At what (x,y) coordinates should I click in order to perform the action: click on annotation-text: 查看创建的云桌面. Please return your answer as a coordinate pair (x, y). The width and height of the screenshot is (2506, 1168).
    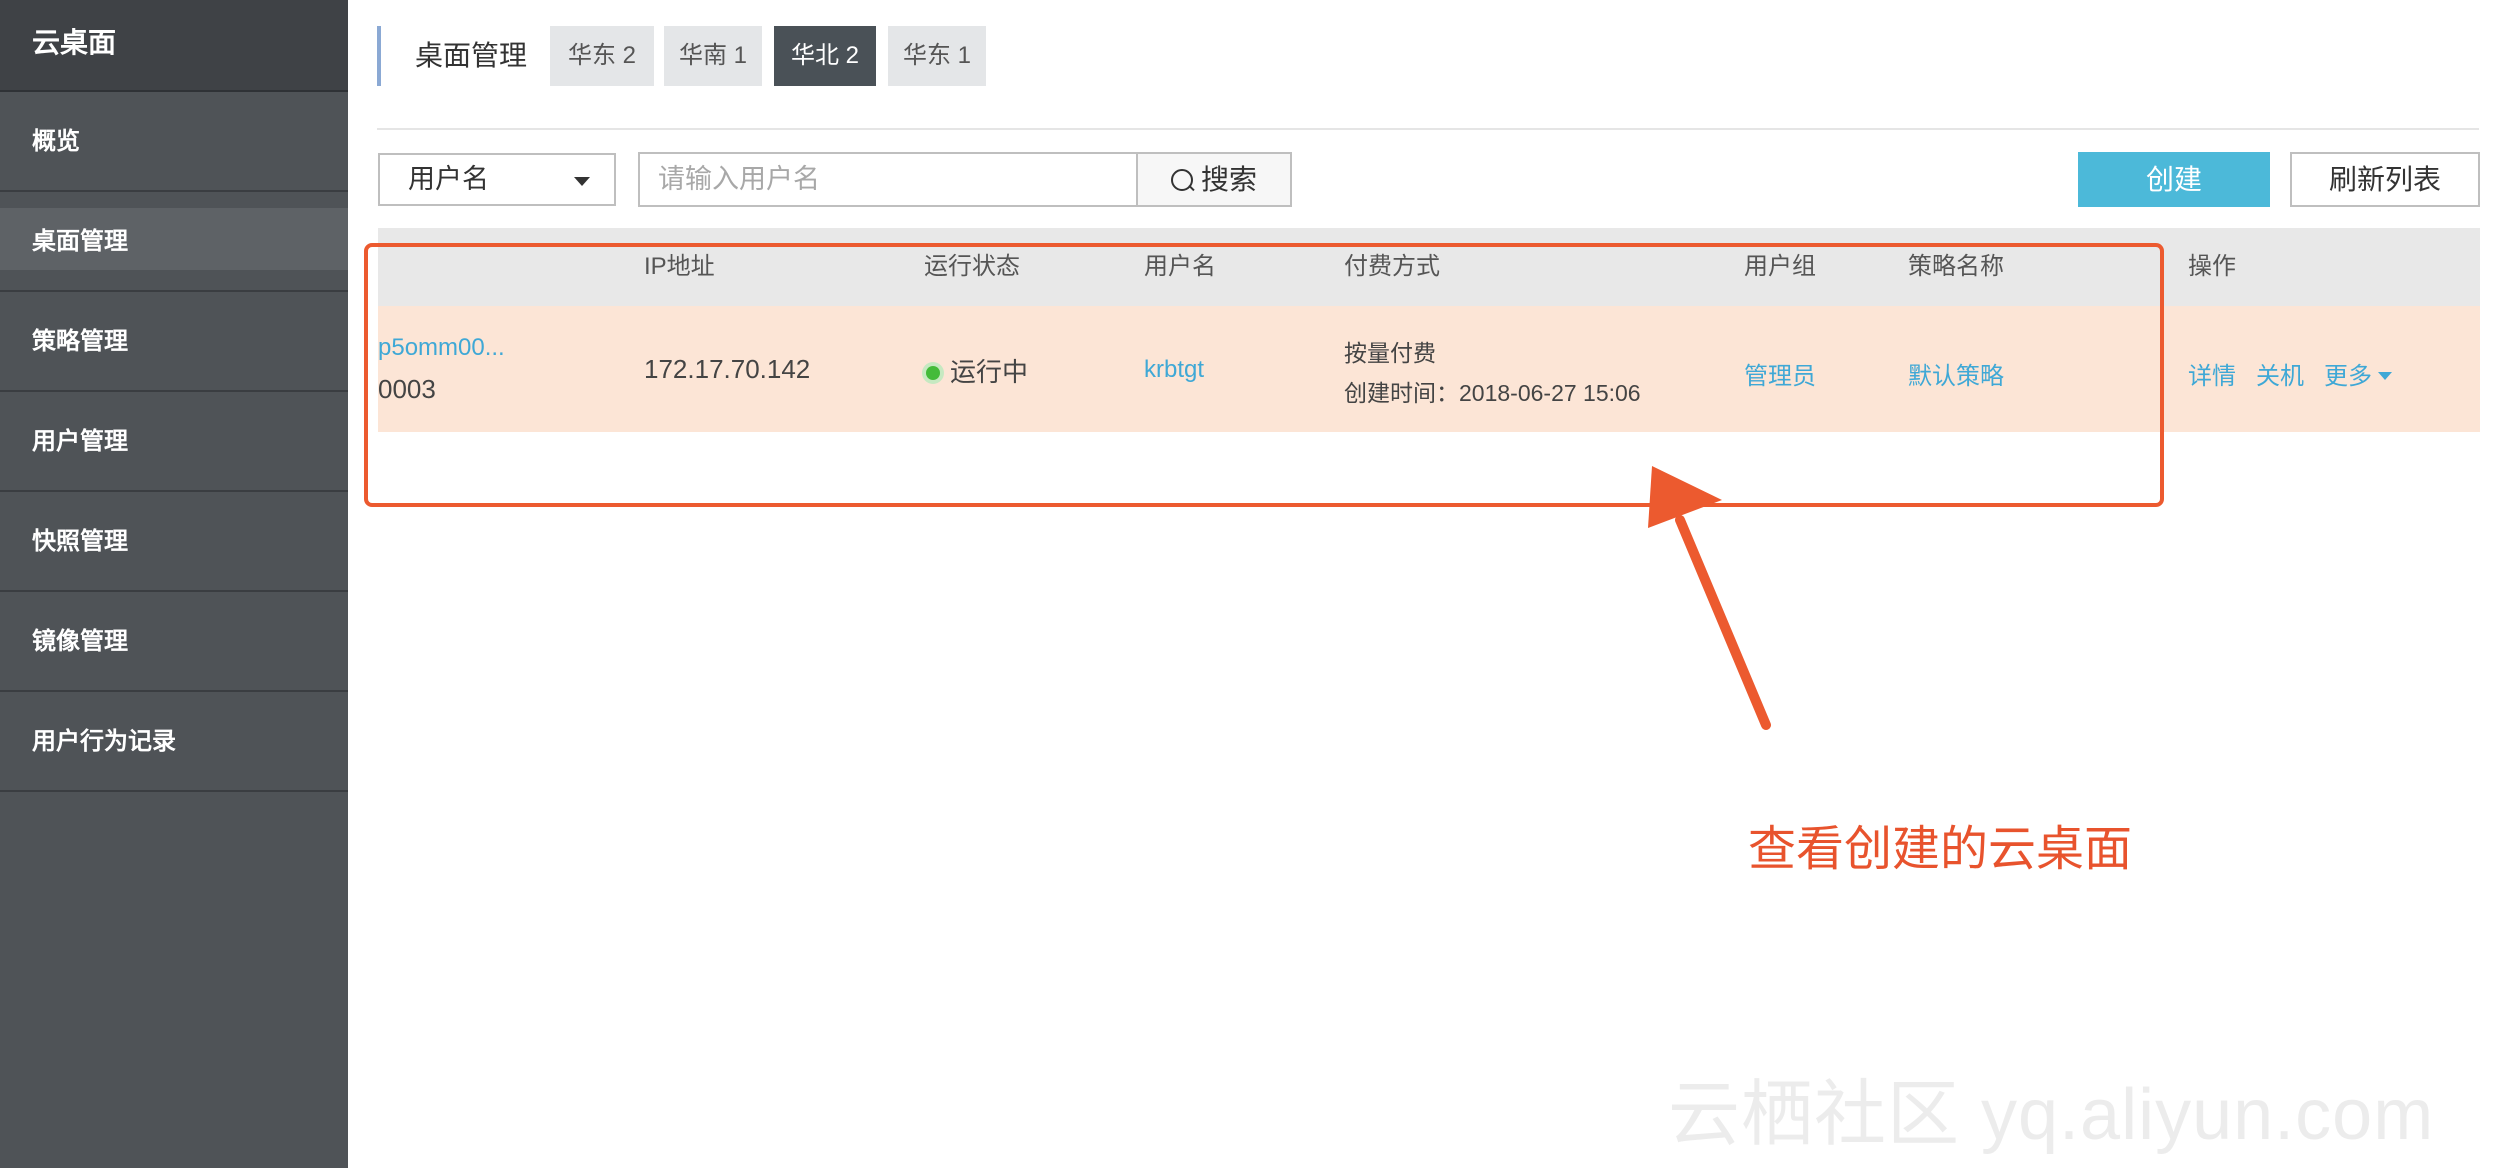
    Looking at the image, I should click on (1940, 849).